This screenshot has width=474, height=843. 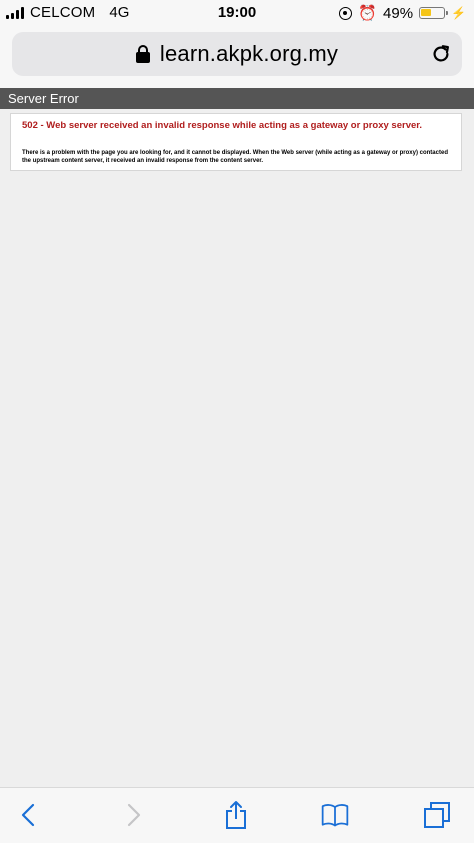 I want to click on bottom-toolbar, so click(x=237, y=815).